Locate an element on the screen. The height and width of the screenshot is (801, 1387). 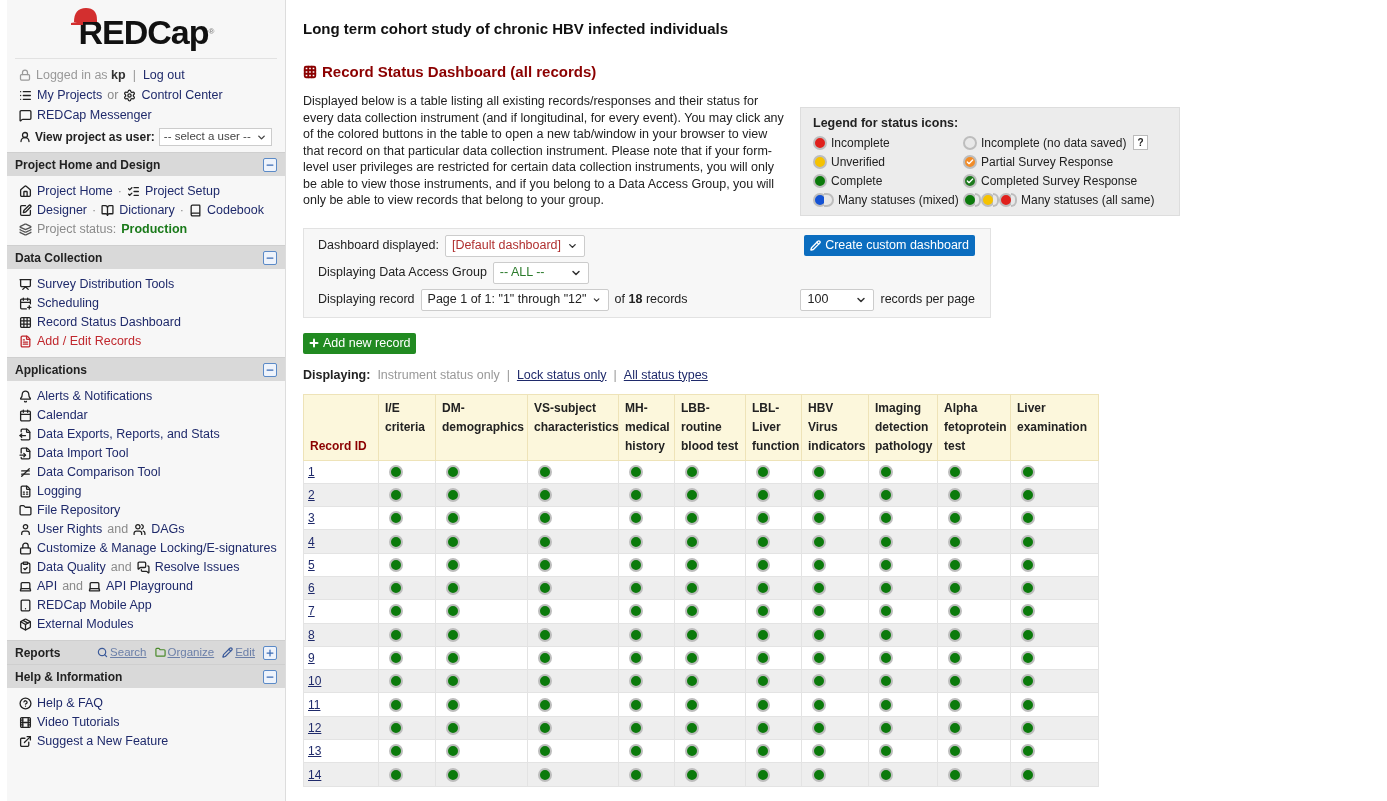
nav-link: Data Exports, Reports, and Stats is located at coordinates (128, 434).